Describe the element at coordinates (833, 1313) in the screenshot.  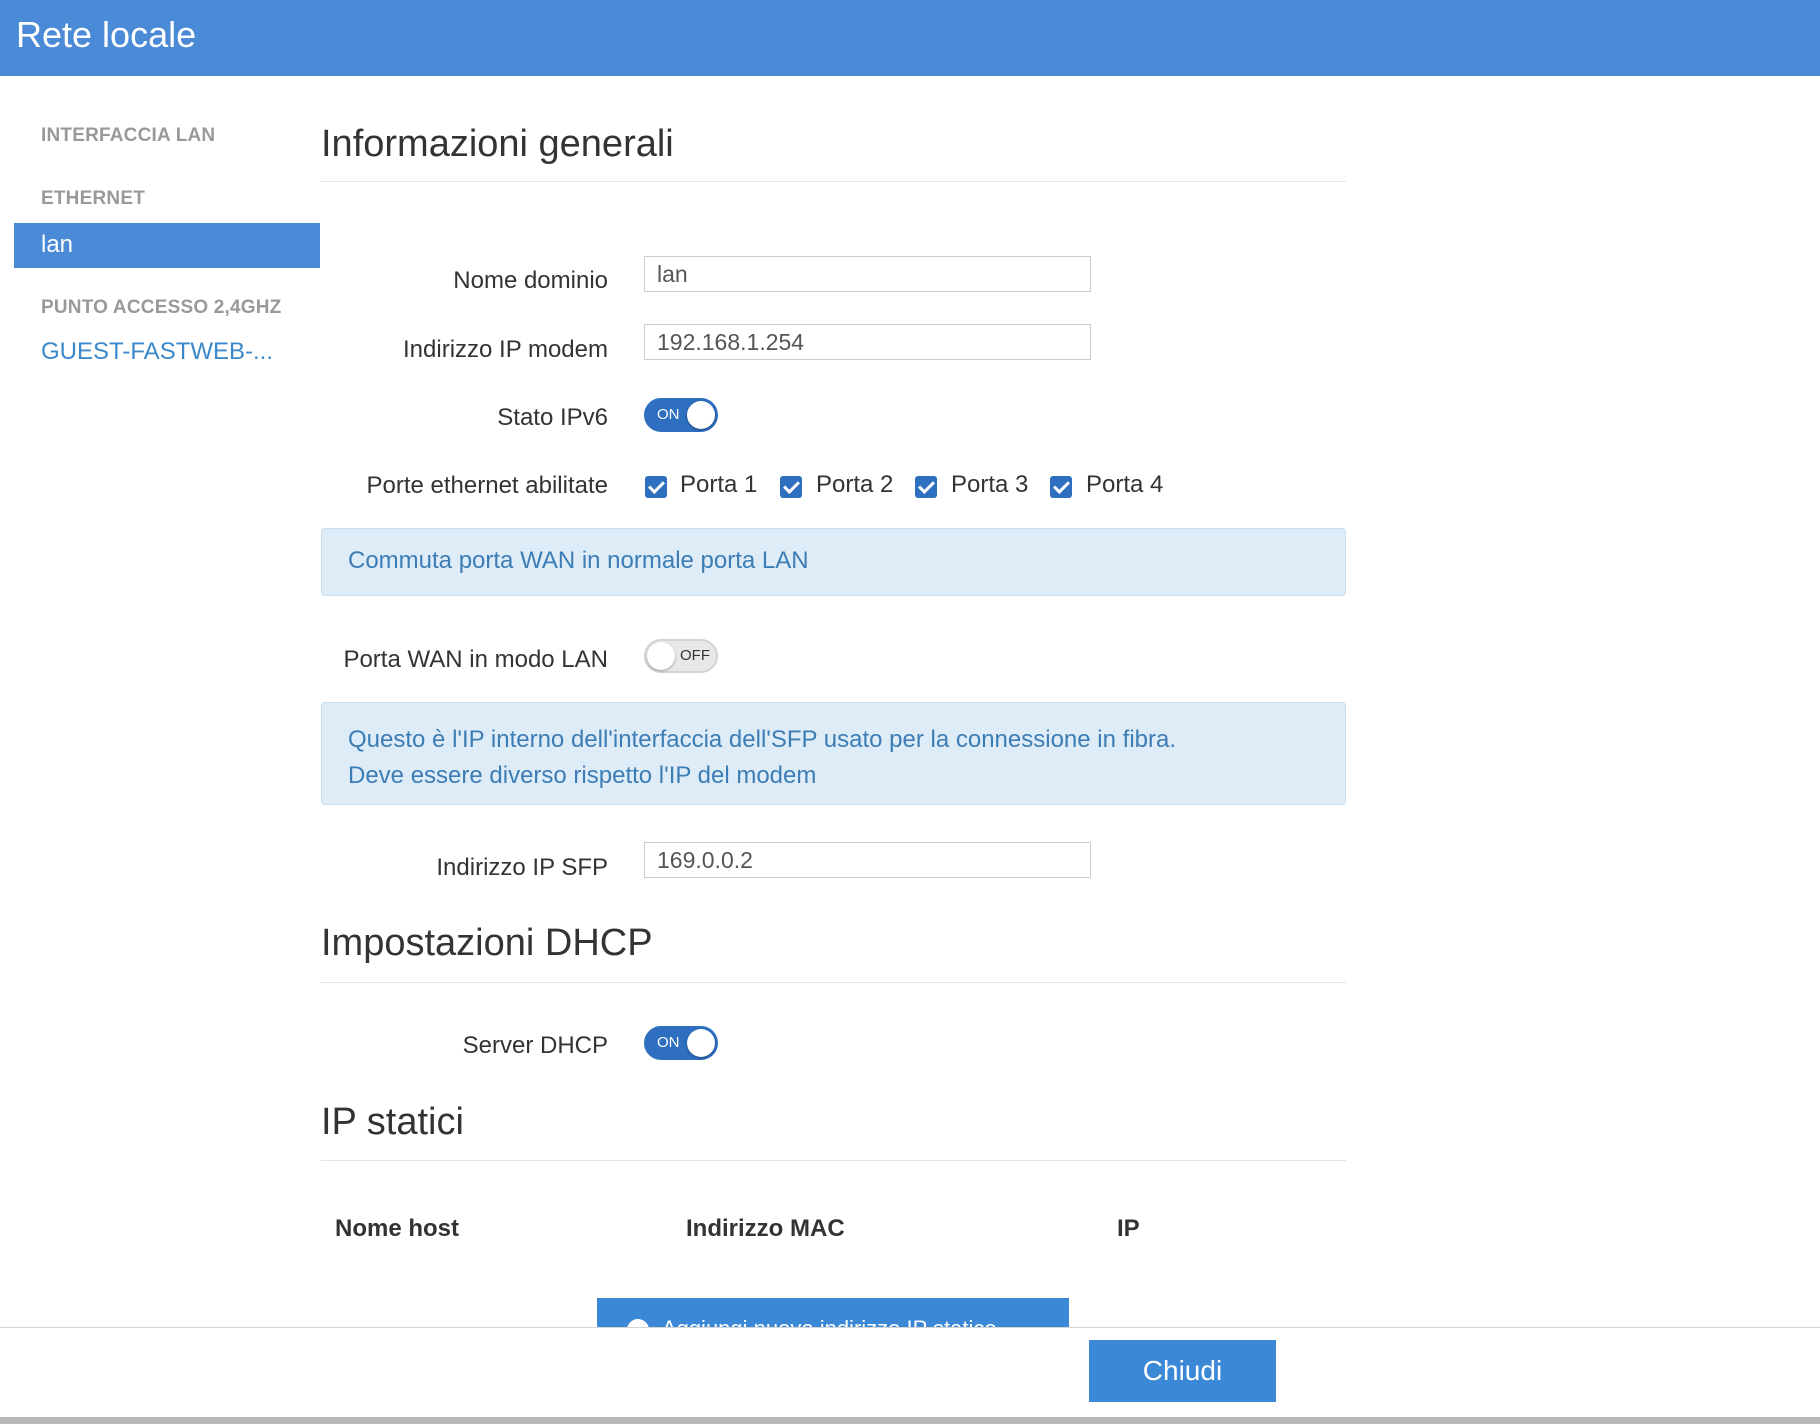
I see `add-static-ip-button: Aggiungi nuovo indirizzo IP statico` at that location.